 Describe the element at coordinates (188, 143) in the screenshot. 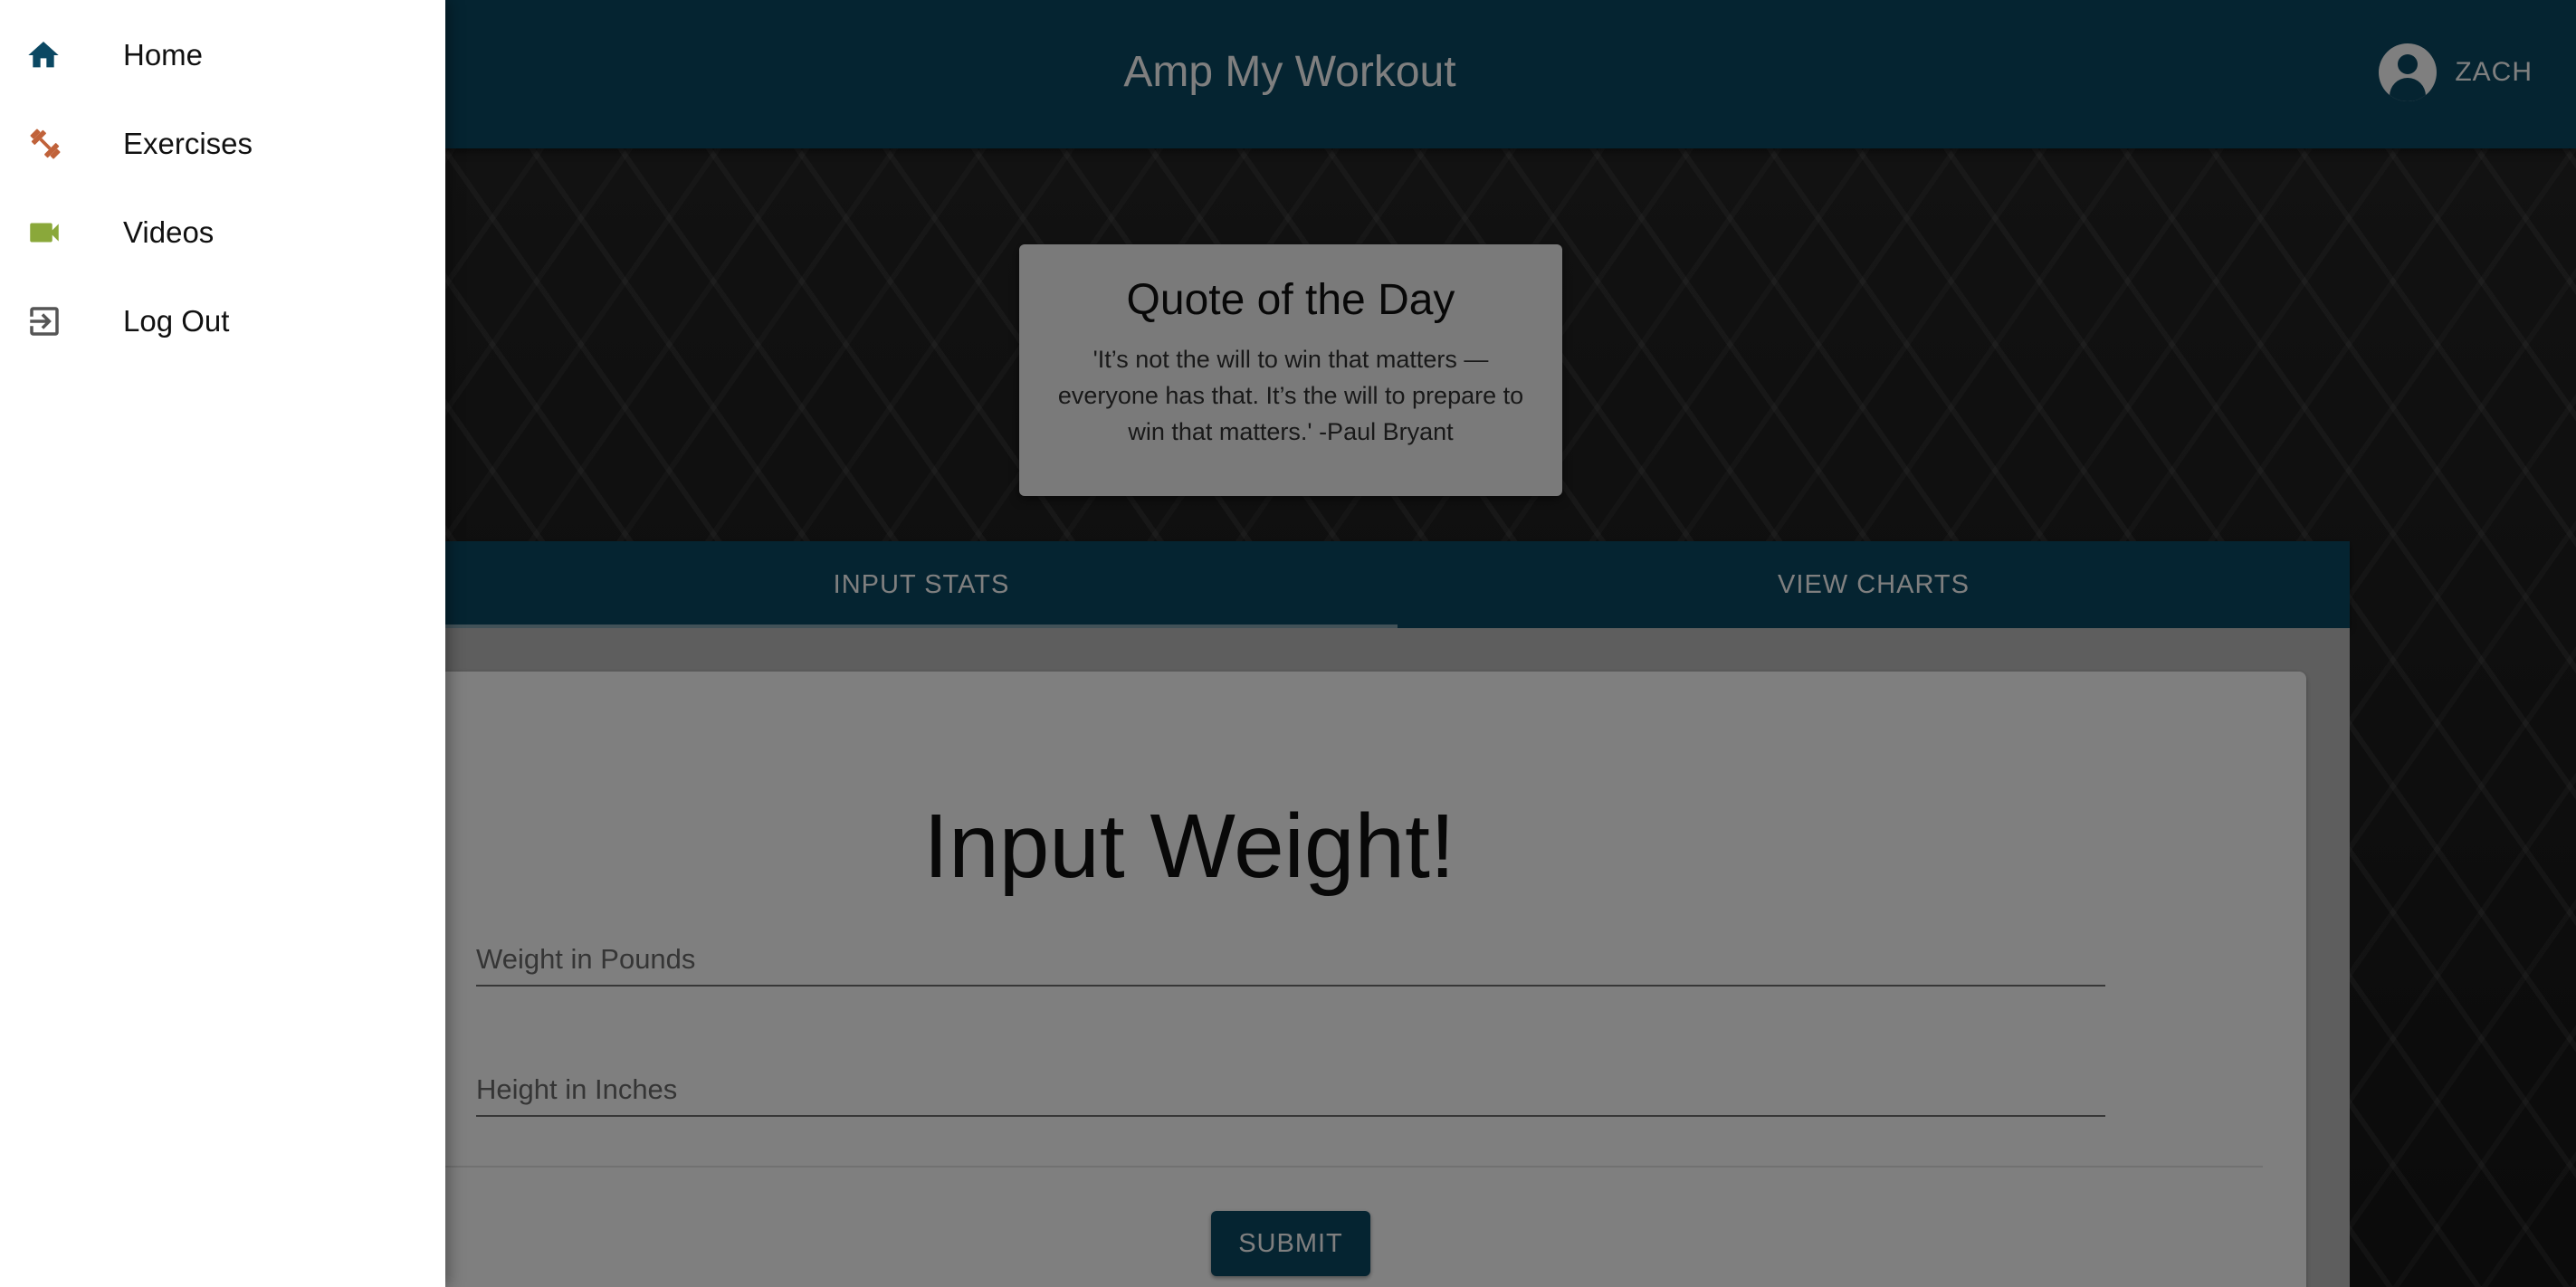

I see `drawer-item-label: Exercises` at that location.